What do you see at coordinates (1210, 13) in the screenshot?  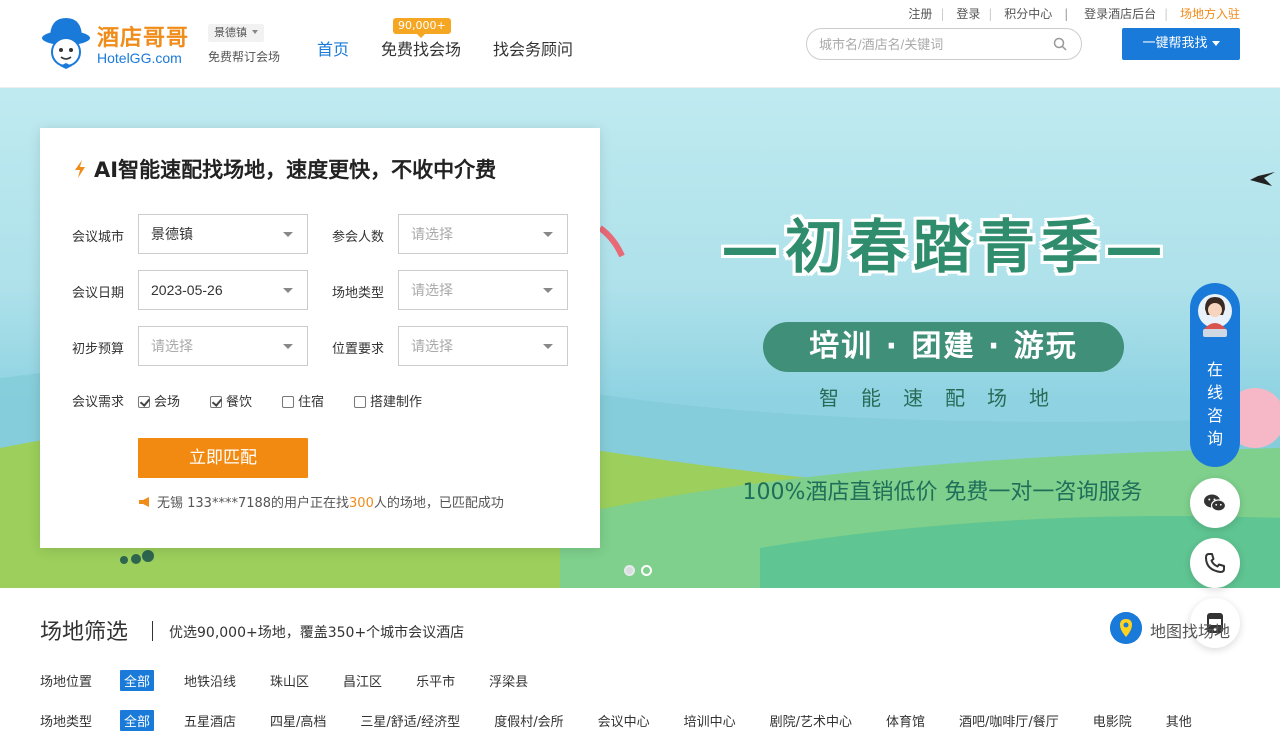 I see `venue-join-link: 场地方入驻` at bounding box center [1210, 13].